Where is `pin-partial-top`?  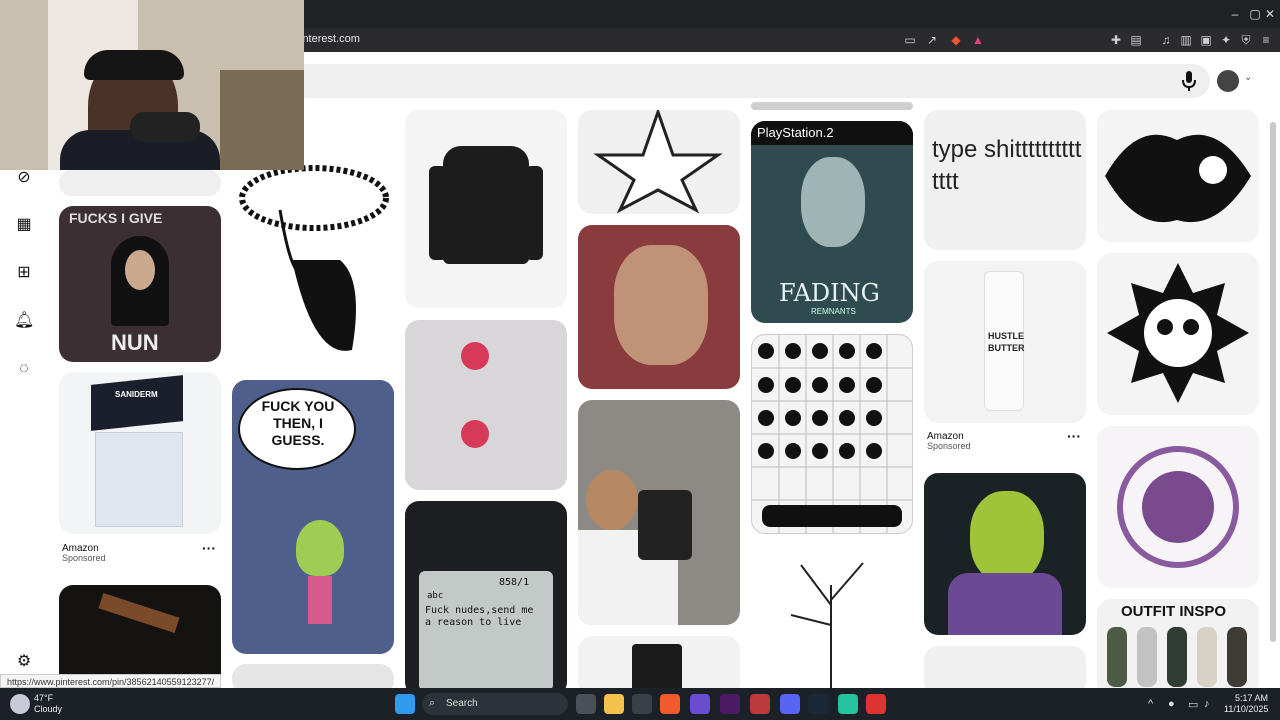 pin-partial-top is located at coordinates (832, 106).